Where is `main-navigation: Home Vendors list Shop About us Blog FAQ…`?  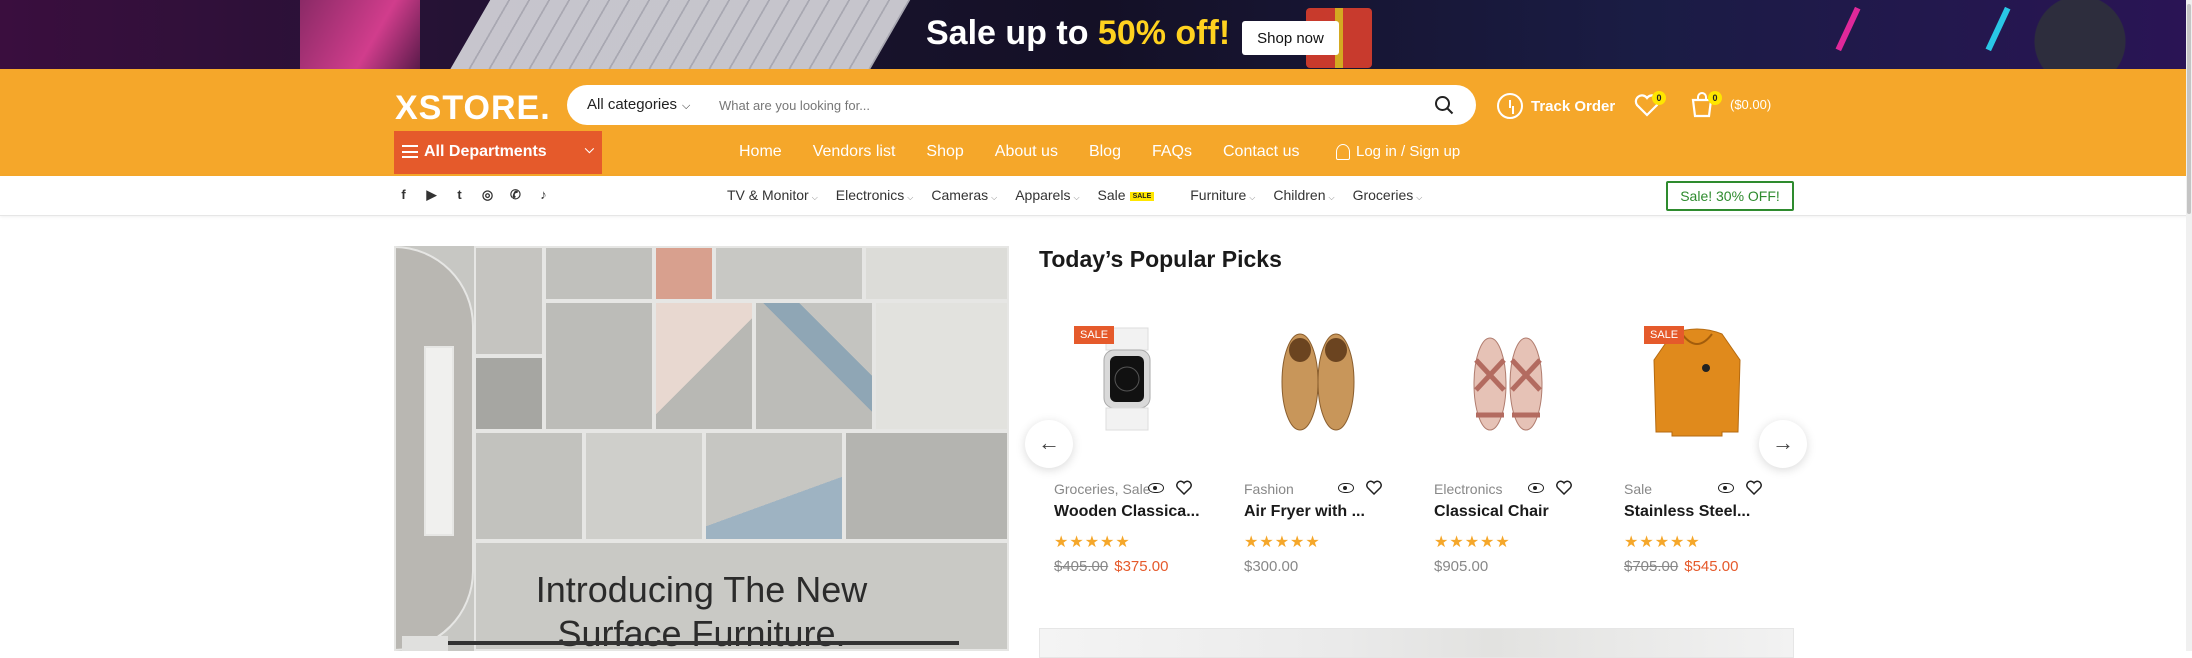
main-navigation: Home Vendors list Shop About us Blog FAQ… is located at coordinates (1034, 152).